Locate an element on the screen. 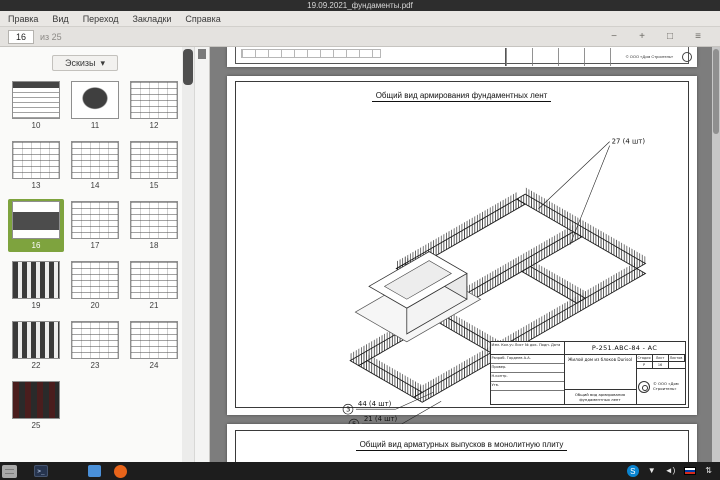  thumbnail-page-11: 11 is located at coordinates (95, 105).